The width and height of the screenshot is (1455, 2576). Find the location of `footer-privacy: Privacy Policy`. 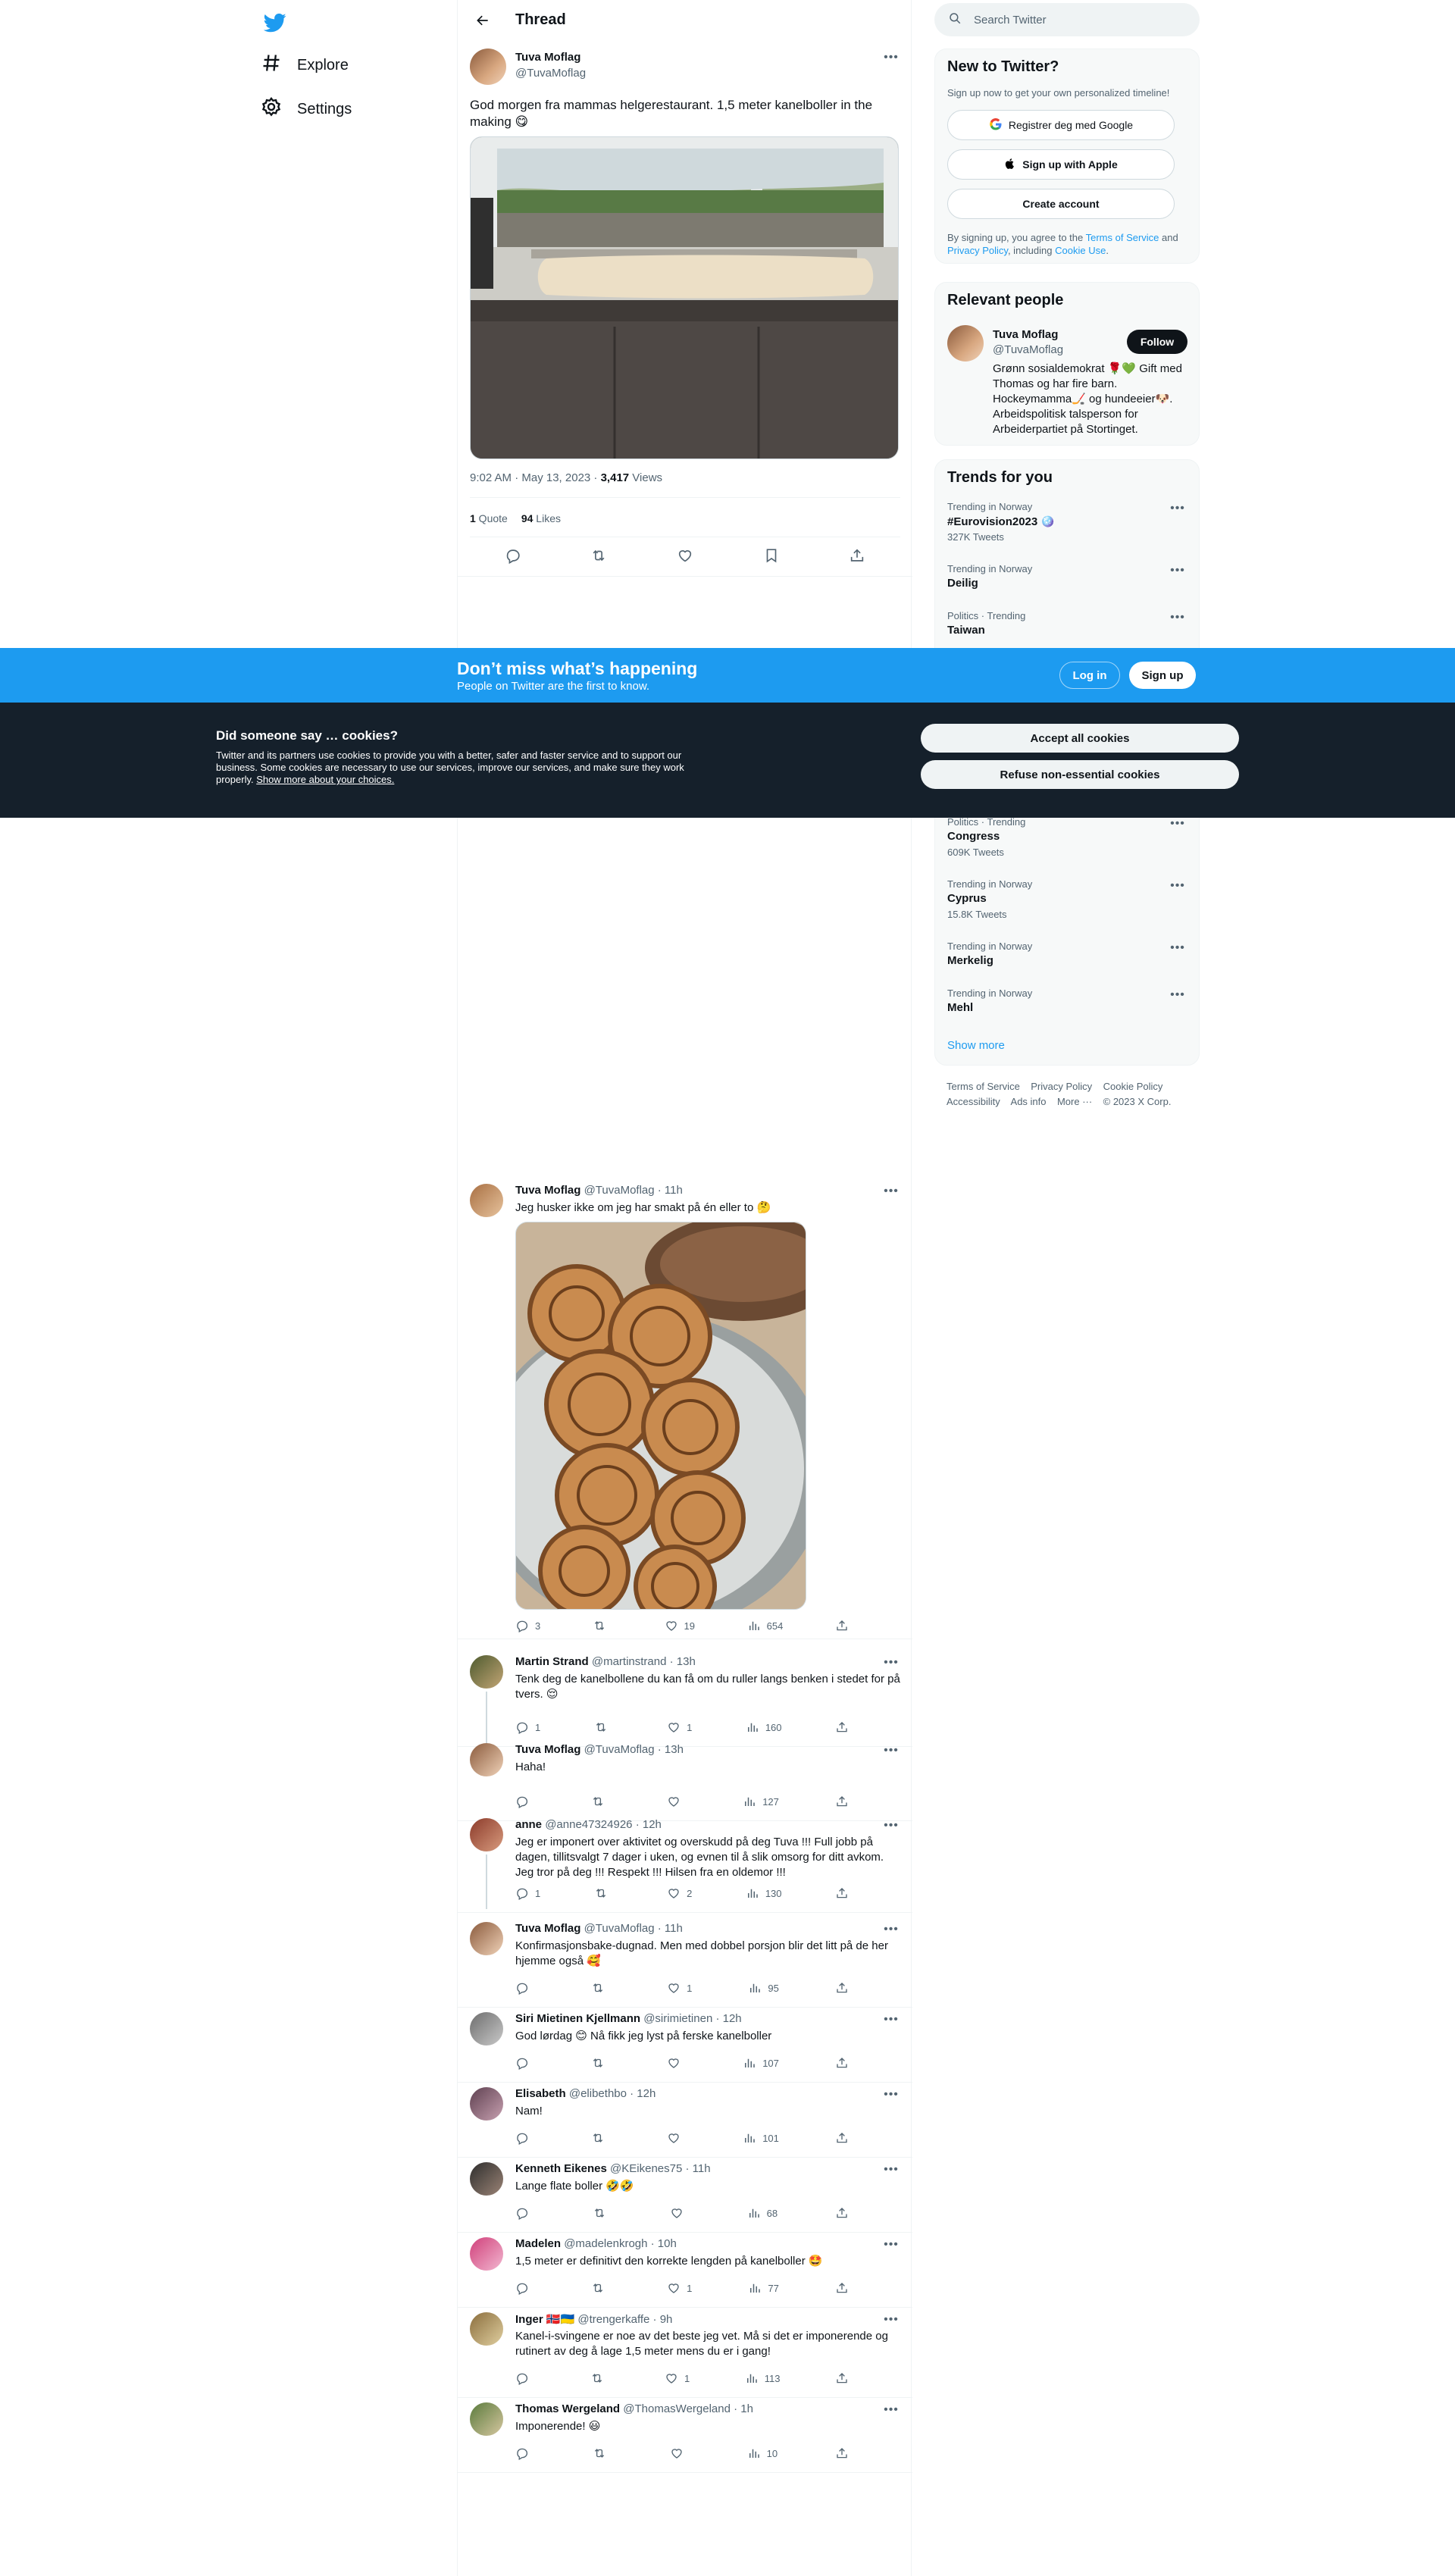

footer-privacy: Privacy Policy is located at coordinates (1061, 1087).